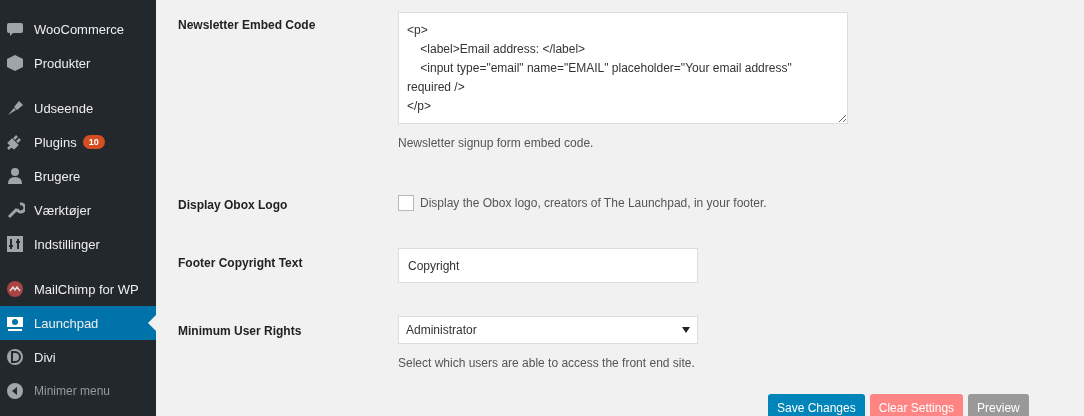  What do you see at coordinates (15, 244) in the screenshot?
I see `sliders-icon` at bounding box center [15, 244].